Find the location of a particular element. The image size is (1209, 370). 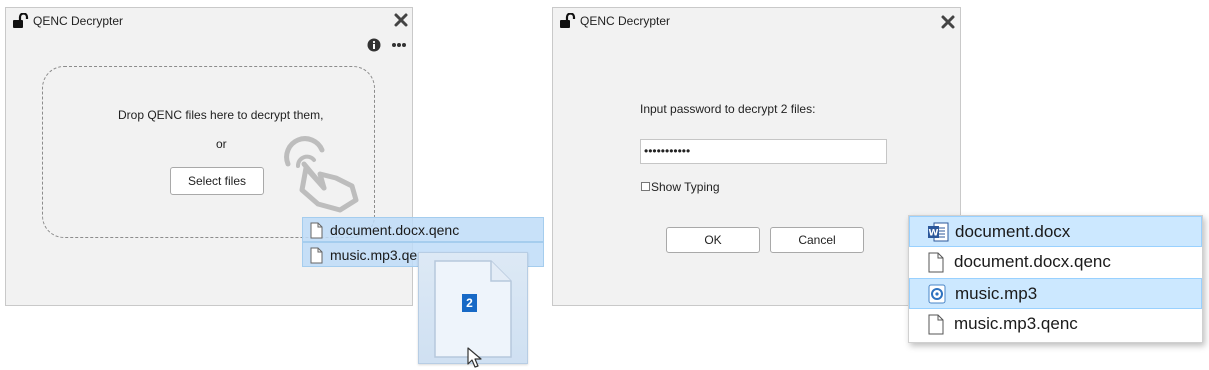

file-name: document.docx.qenc is located at coordinates (1032, 261).